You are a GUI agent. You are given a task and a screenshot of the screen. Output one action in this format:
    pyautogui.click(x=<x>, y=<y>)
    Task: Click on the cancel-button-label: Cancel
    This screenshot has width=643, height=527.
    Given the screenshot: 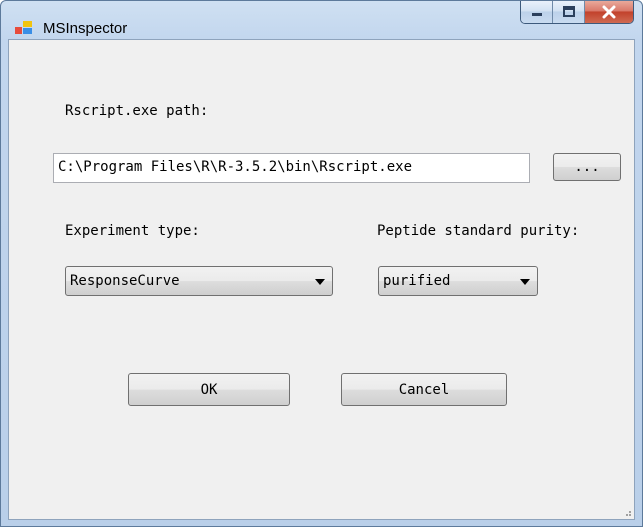 What is the action you would take?
    pyautogui.click(x=424, y=389)
    